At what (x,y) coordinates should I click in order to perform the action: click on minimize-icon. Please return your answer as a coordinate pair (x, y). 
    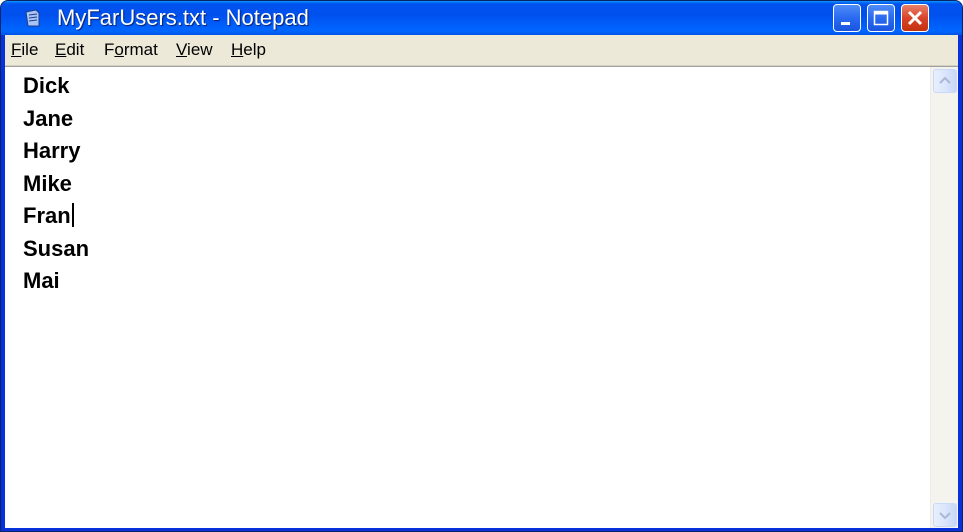
    Looking at the image, I should click on (845, 23).